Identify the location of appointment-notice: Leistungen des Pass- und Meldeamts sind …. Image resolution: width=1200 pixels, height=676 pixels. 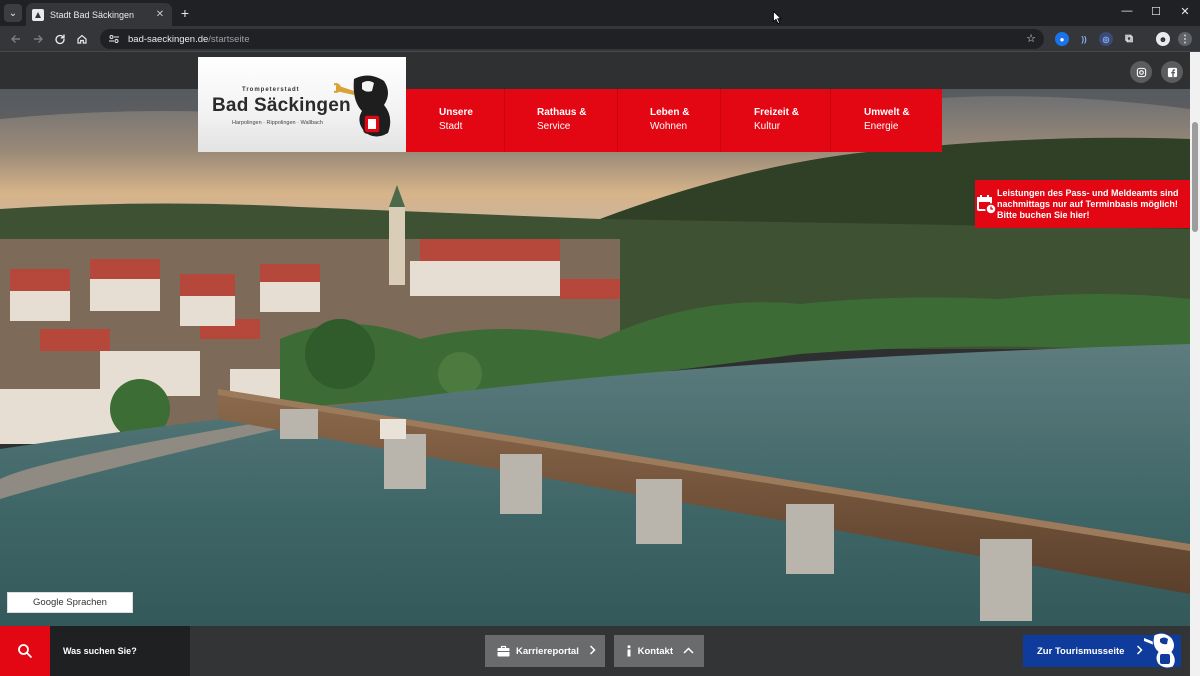
(1082, 204).